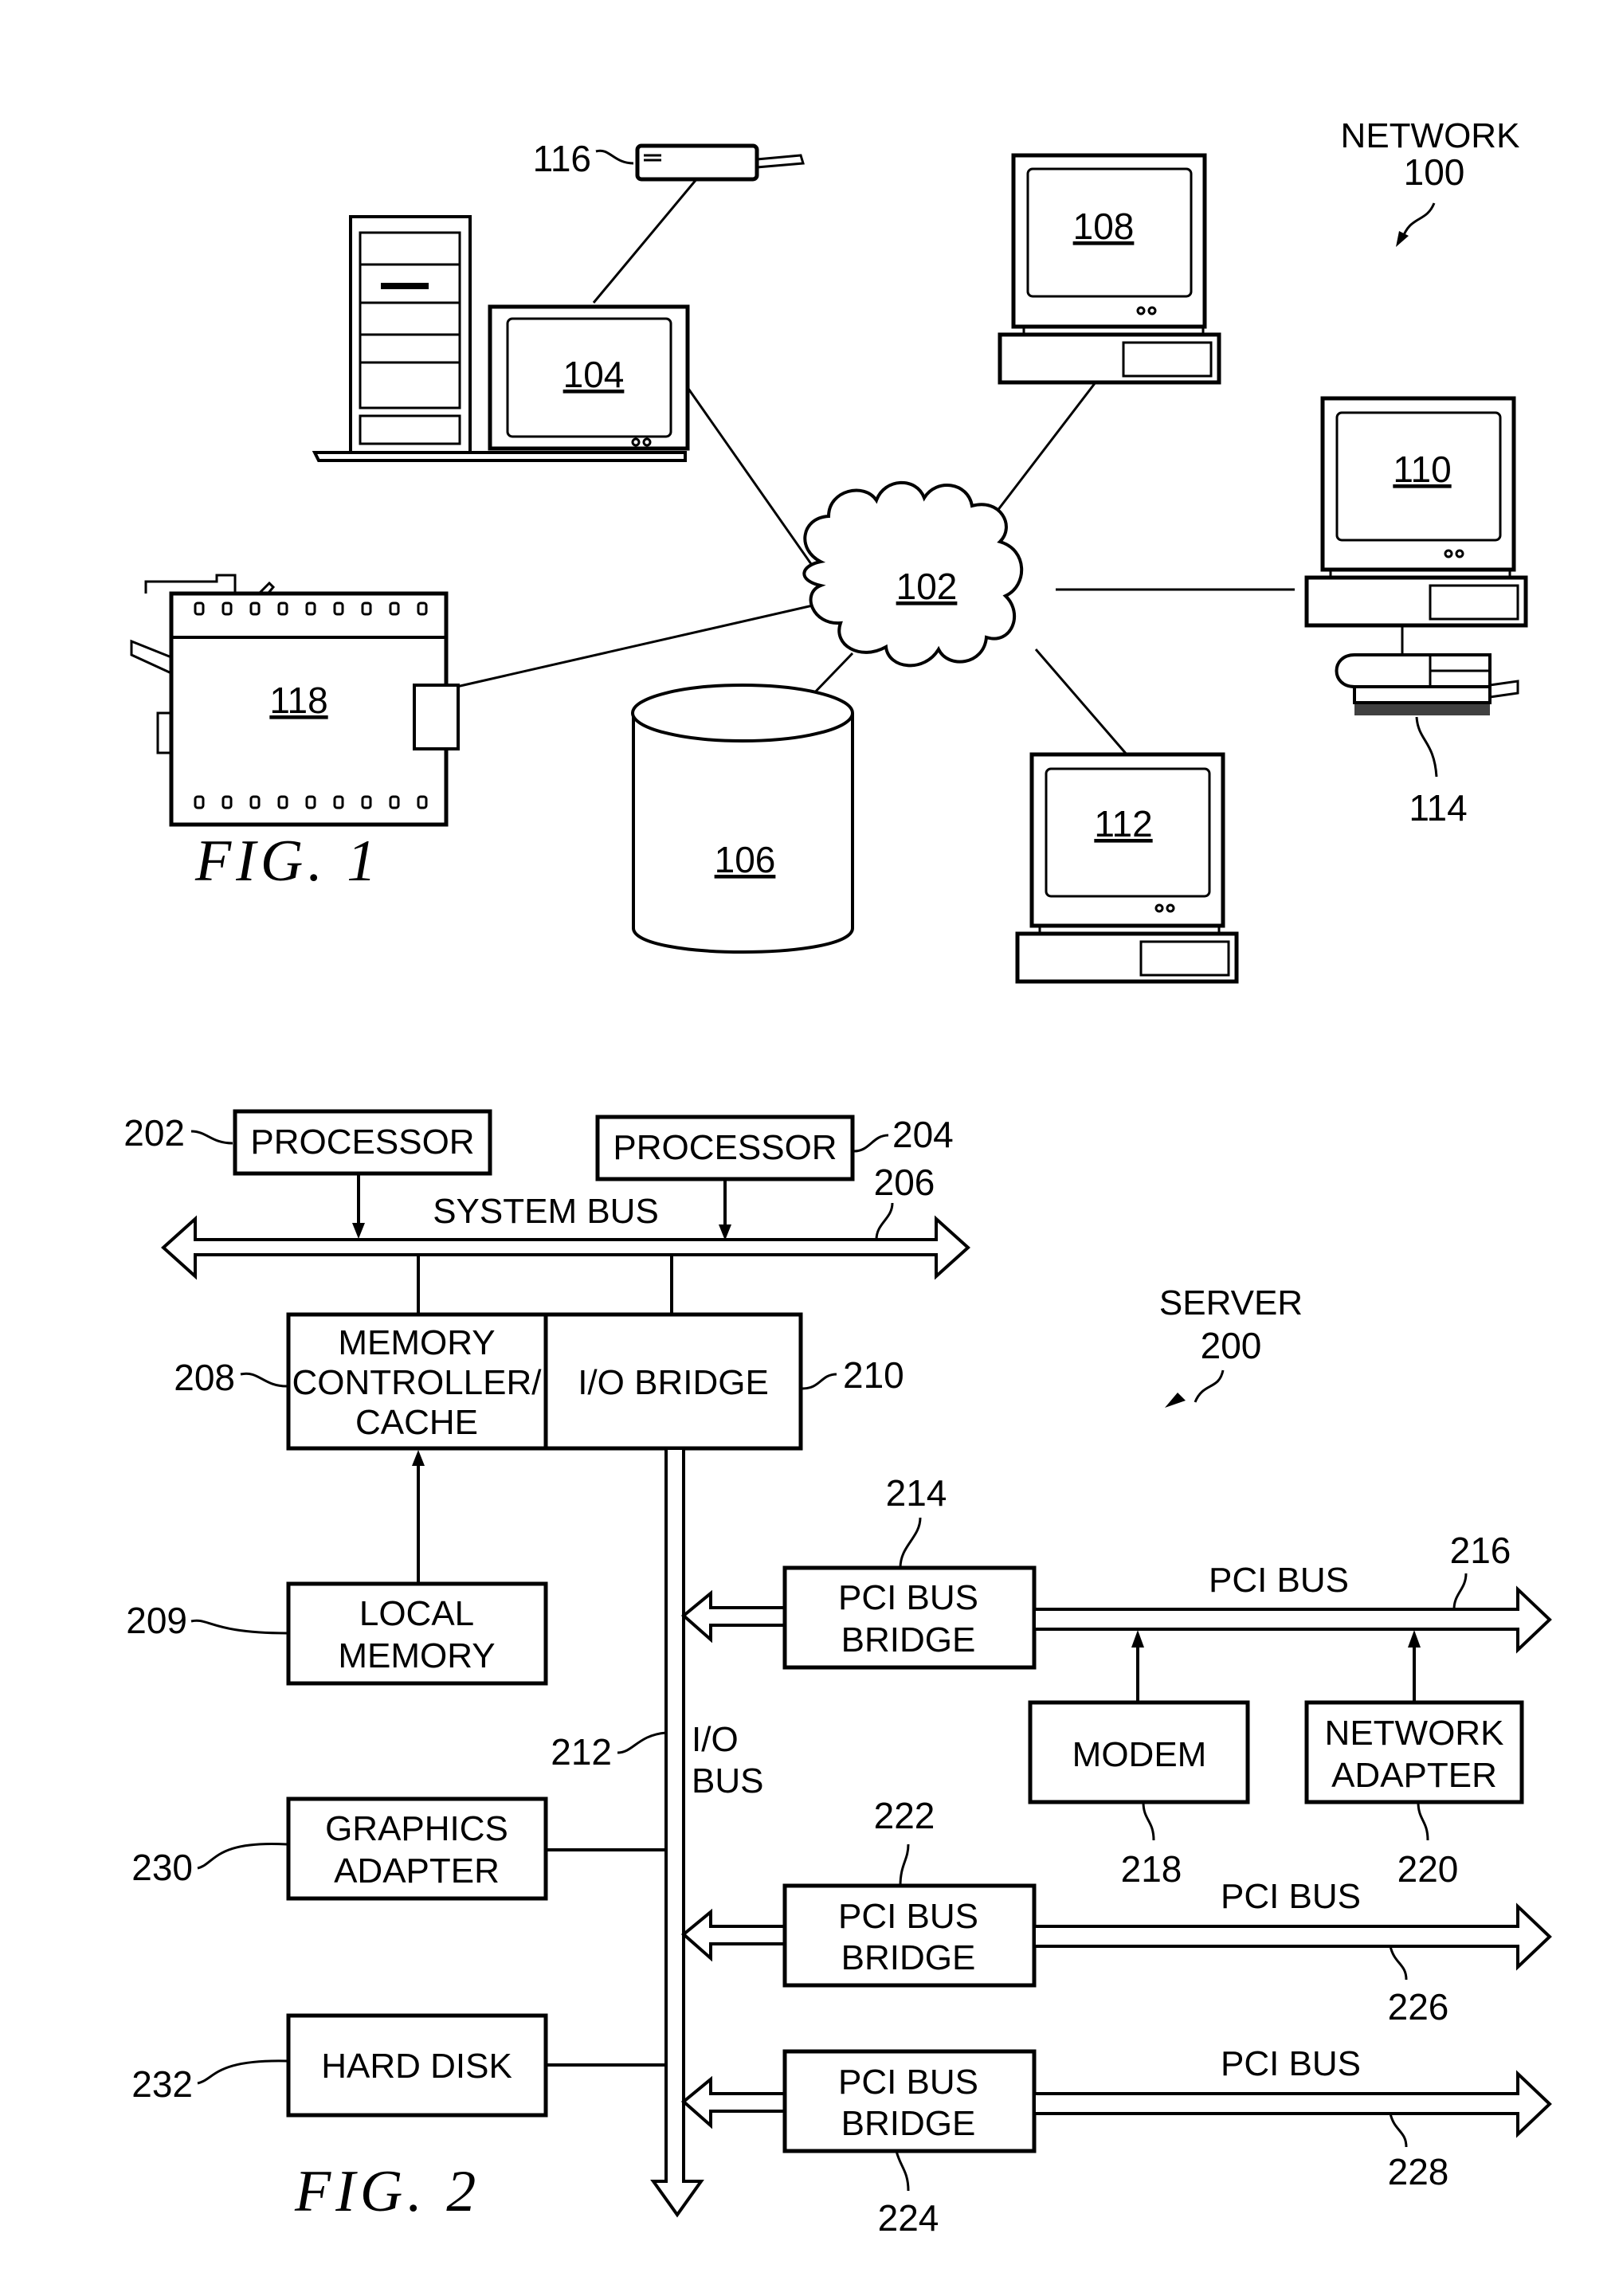  Describe the element at coordinates (1414, 1776) in the screenshot. I see `network-adapter-line-2: ADAPTER` at that location.